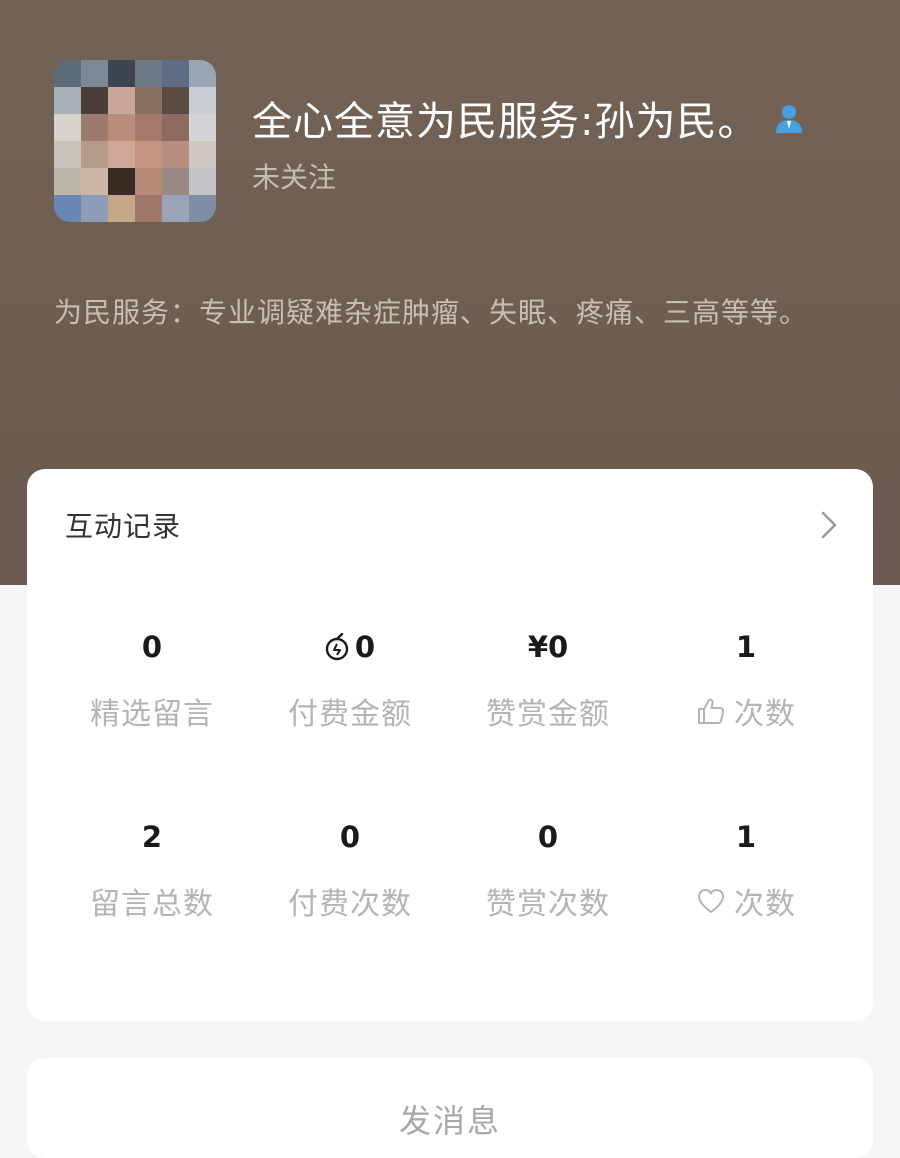 The image size is (900, 1158). Describe the element at coordinates (350, 680) in the screenshot. I see `stat-paid-amount: 0 付费金额` at that location.